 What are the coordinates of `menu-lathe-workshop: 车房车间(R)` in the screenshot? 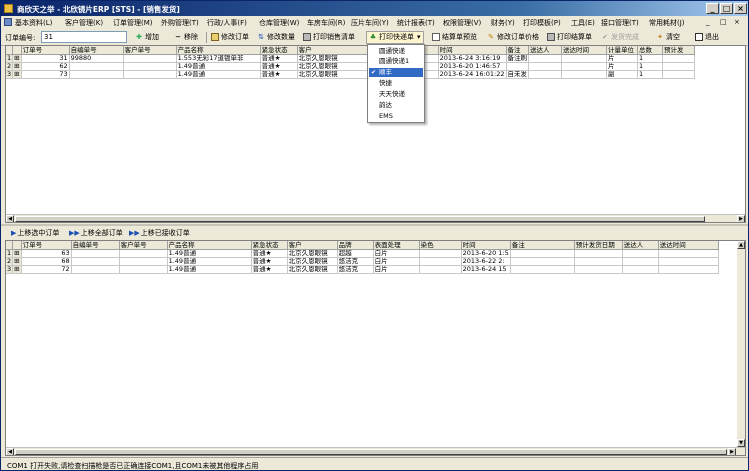 It's located at (326, 23).